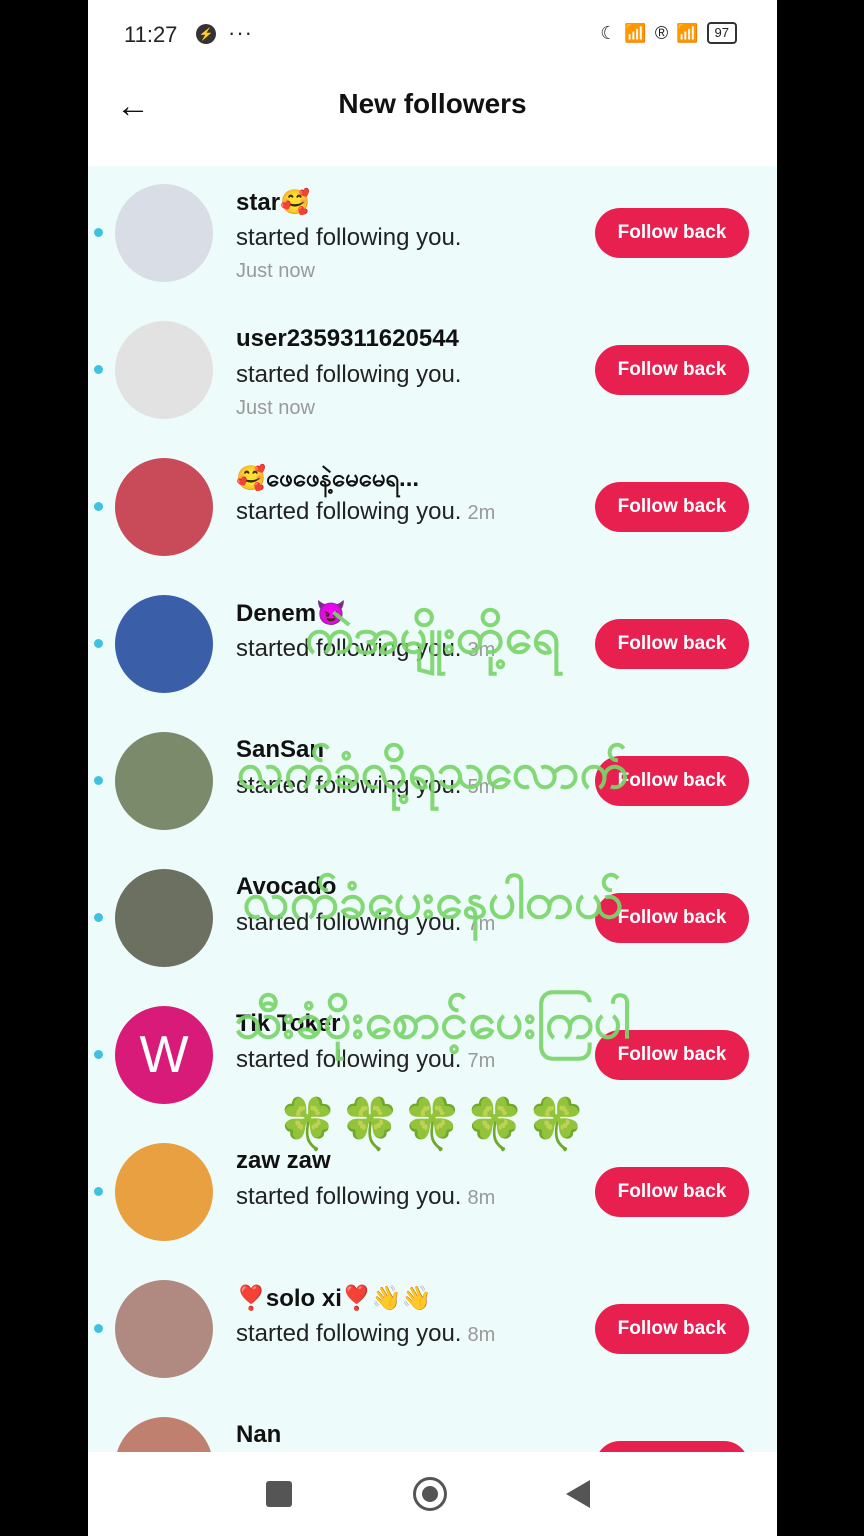 This screenshot has height=1536, width=864. What do you see at coordinates (432, 1425) in the screenshot?
I see `list-item: Nan Follow back` at bounding box center [432, 1425].